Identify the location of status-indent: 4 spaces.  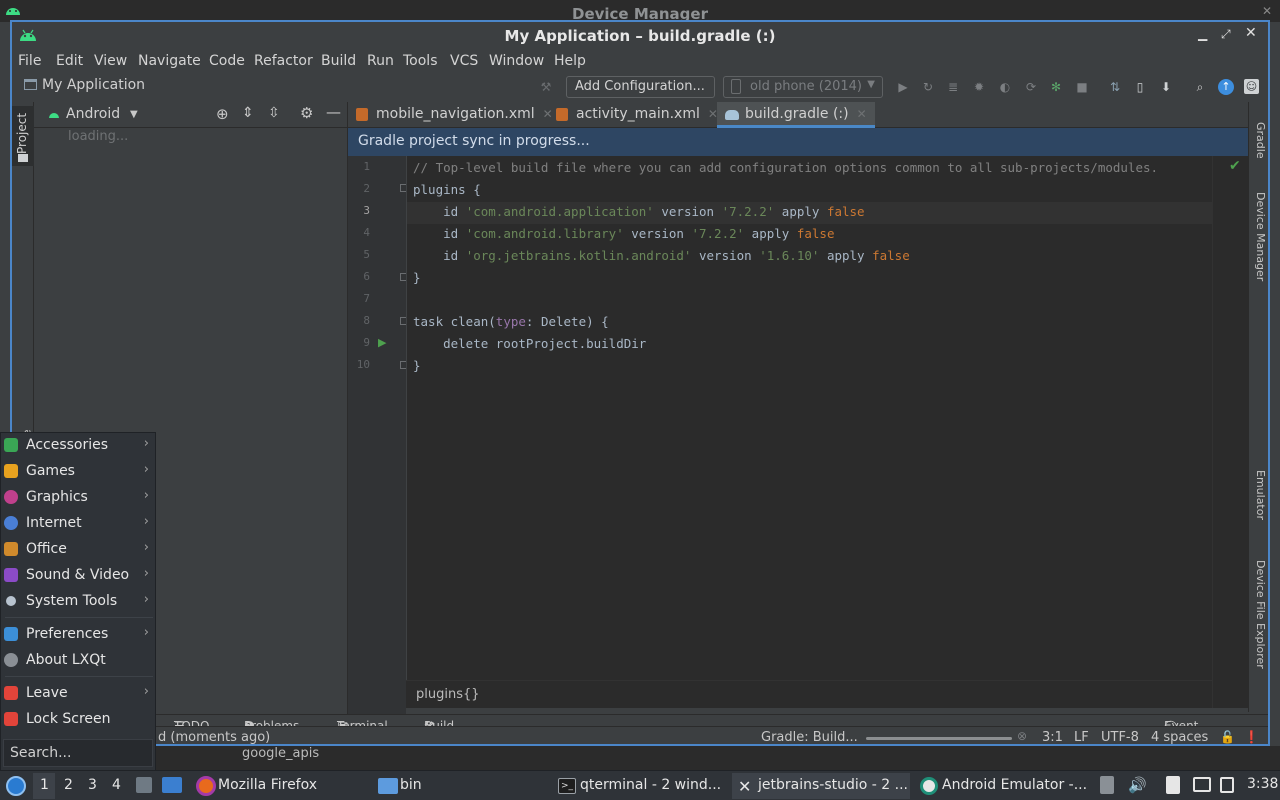
(1179, 737).